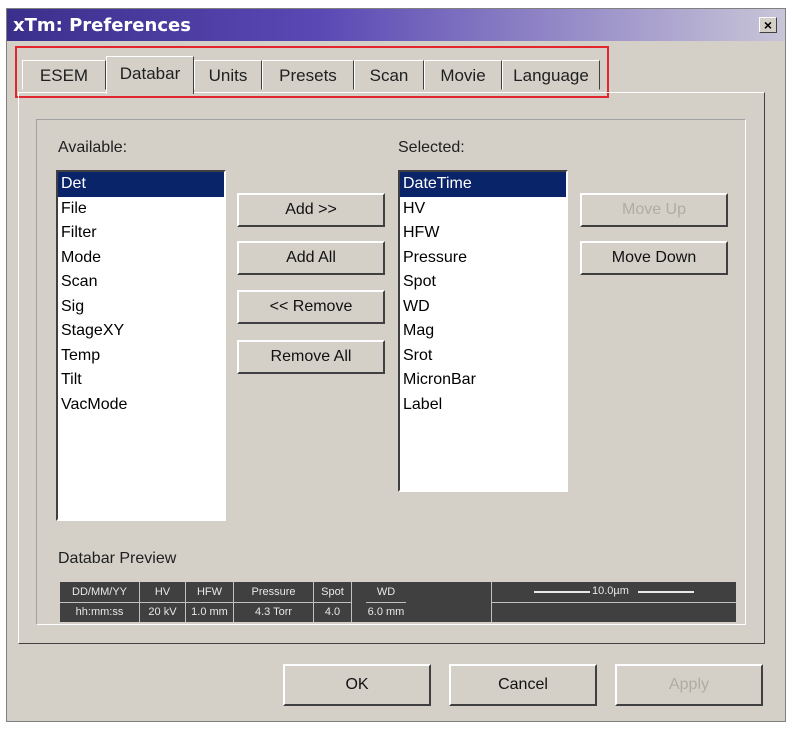 This screenshot has width=794, height=729. What do you see at coordinates (610, 591) in the screenshot?
I see `scale-label: 10.0µm` at bounding box center [610, 591].